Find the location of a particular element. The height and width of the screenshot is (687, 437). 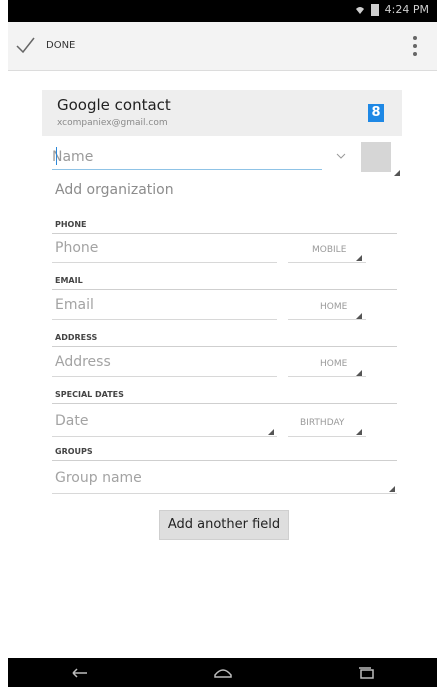

navigation-bar is located at coordinates (222, 672).